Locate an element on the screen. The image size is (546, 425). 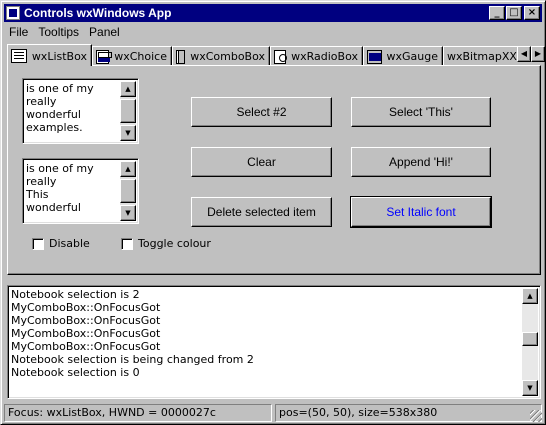
listbox-icon is located at coordinates (19, 56).